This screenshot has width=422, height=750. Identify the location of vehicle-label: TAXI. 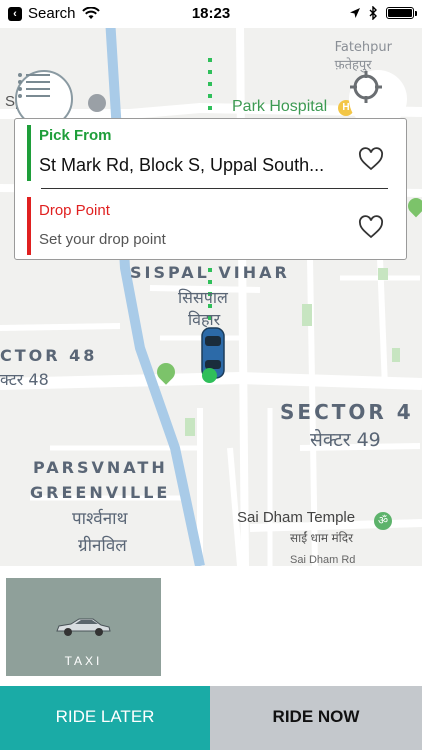
(83, 661).